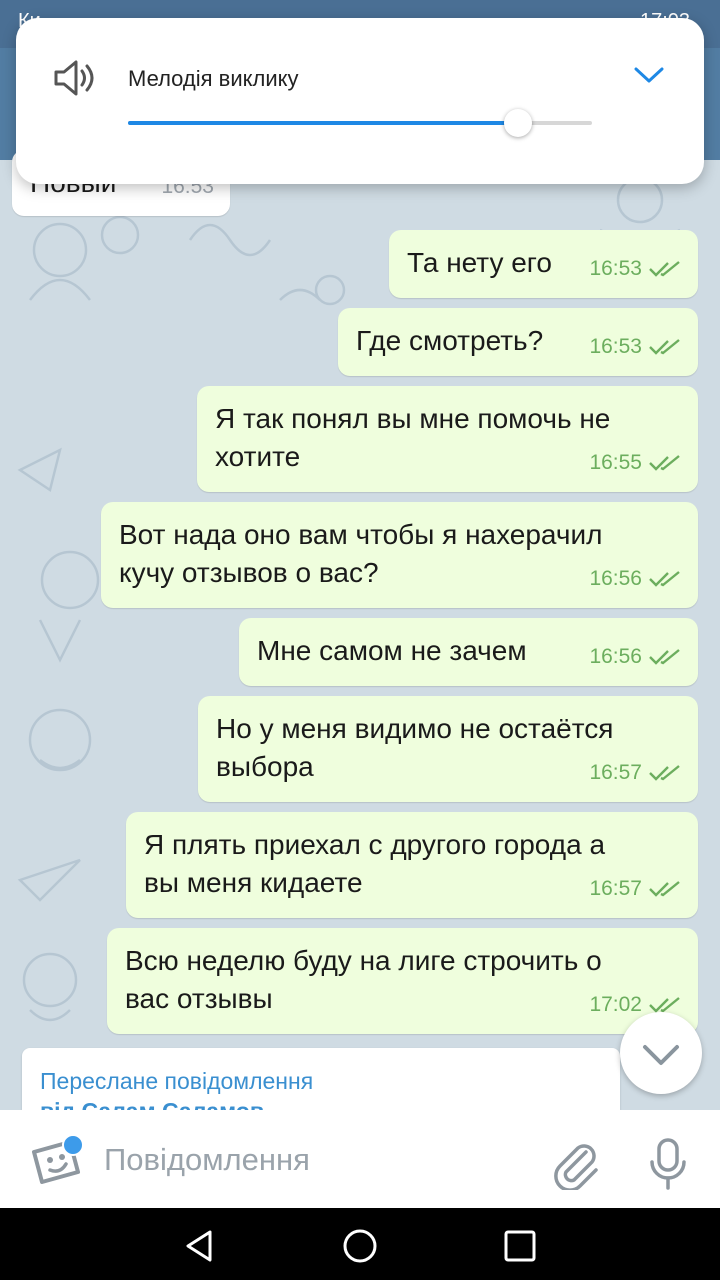 This screenshot has width=720, height=1280. I want to click on speaker-icon, so click(74, 78).